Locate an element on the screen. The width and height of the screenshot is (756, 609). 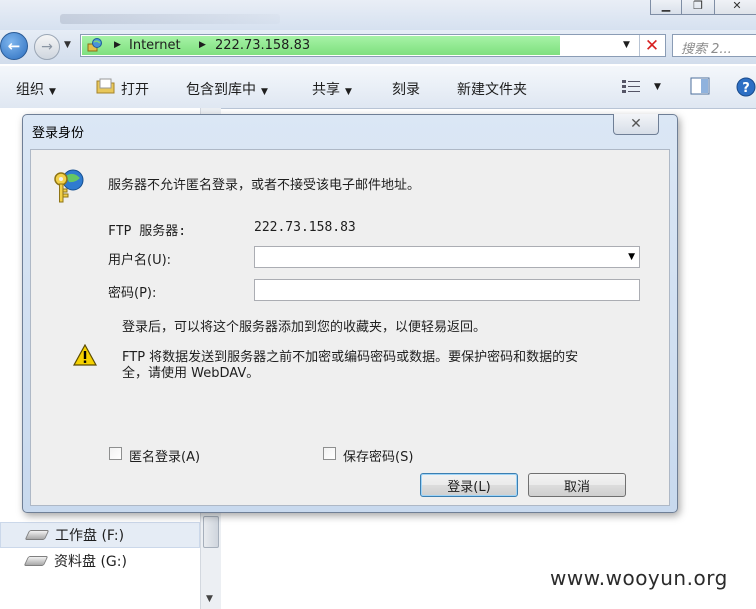
network-globe-icon is located at coordinates (94, 45).